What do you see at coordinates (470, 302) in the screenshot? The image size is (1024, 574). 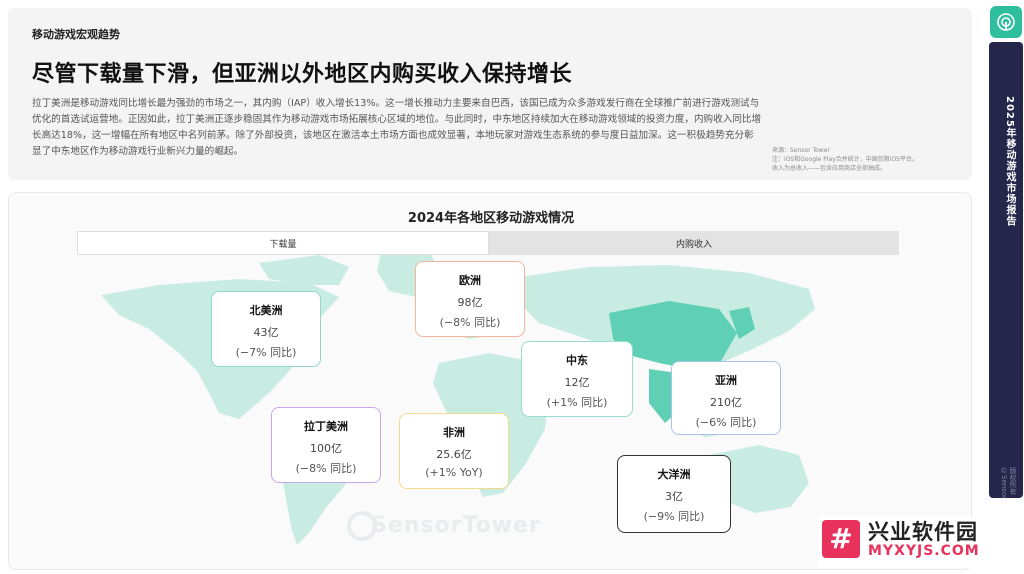 I see `region-value: 98亿` at bounding box center [470, 302].